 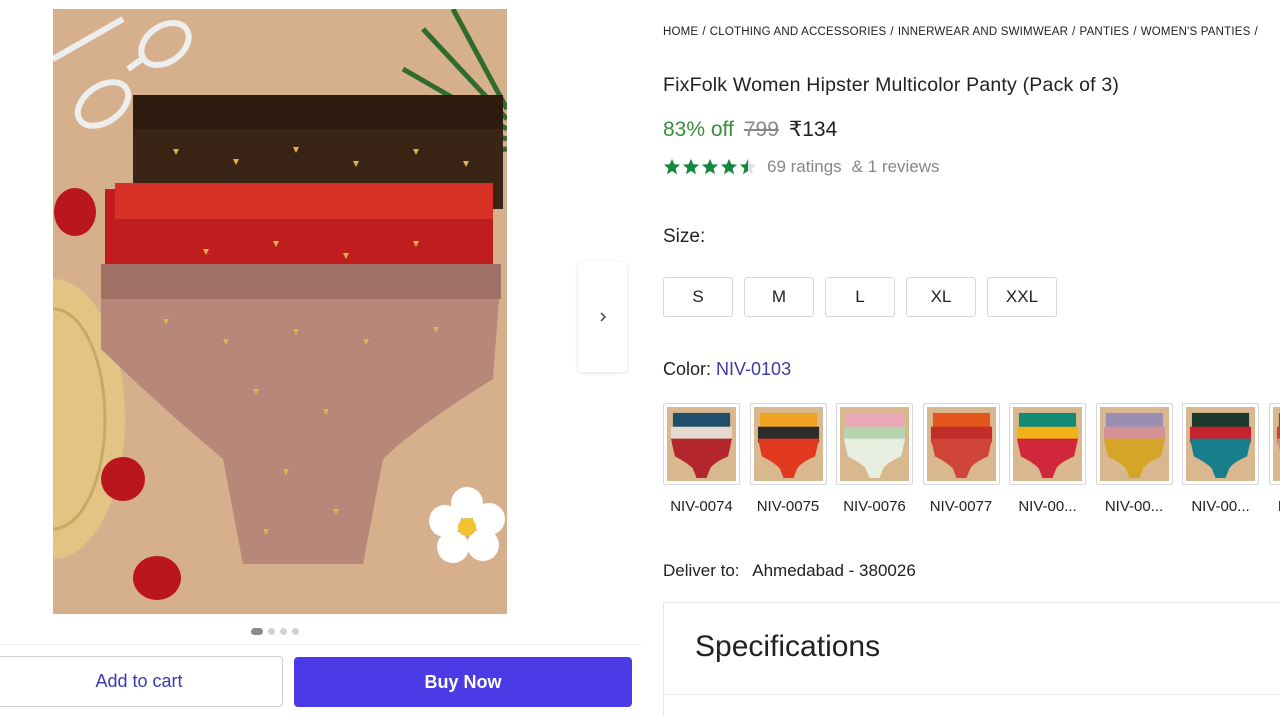 I want to click on size-option-xxl: XXL, so click(x=1022, y=297).